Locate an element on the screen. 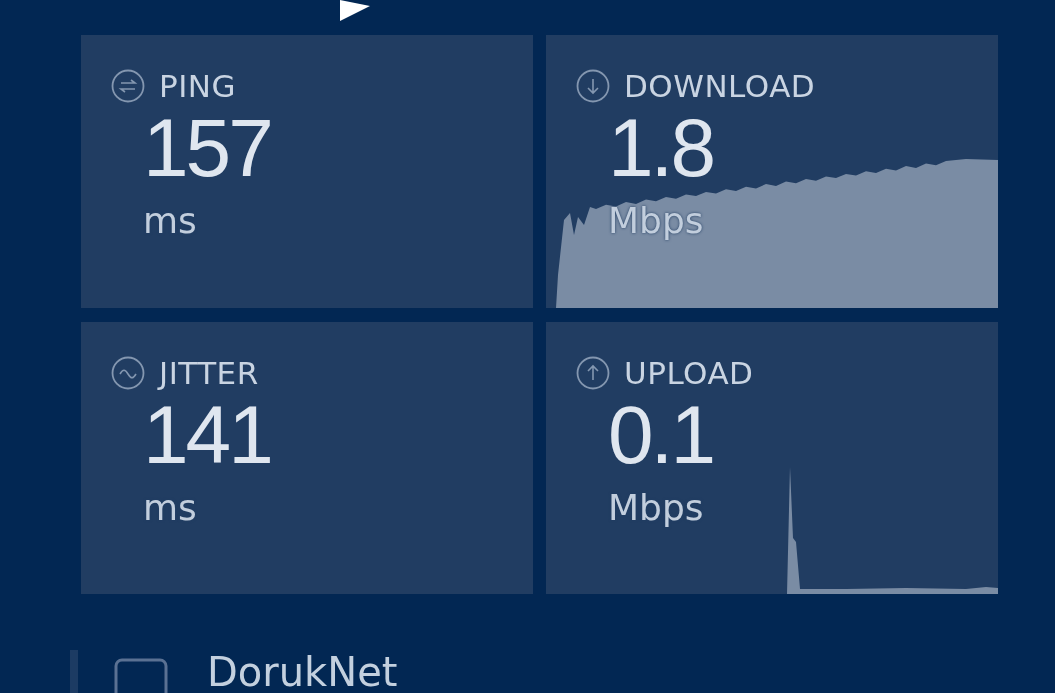  divider-bar is located at coordinates (74, 671).